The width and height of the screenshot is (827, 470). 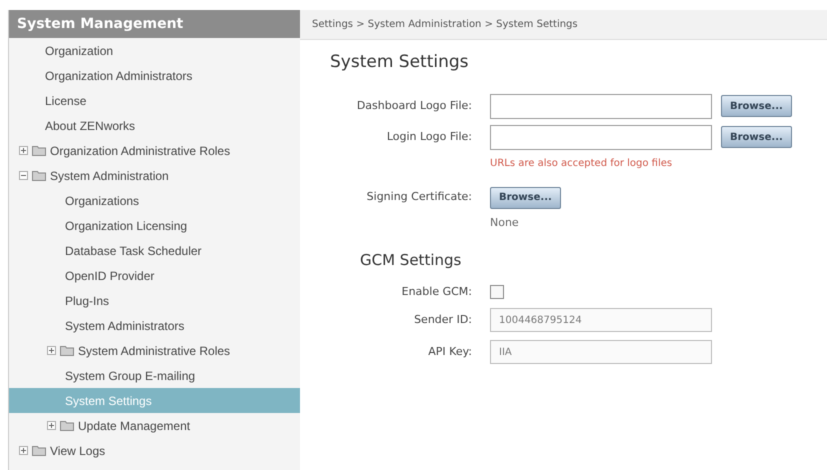 What do you see at coordinates (154, 225) in the screenshot?
I see `sidebar-item: Organization Licensing` at bounding box center [154, 225].